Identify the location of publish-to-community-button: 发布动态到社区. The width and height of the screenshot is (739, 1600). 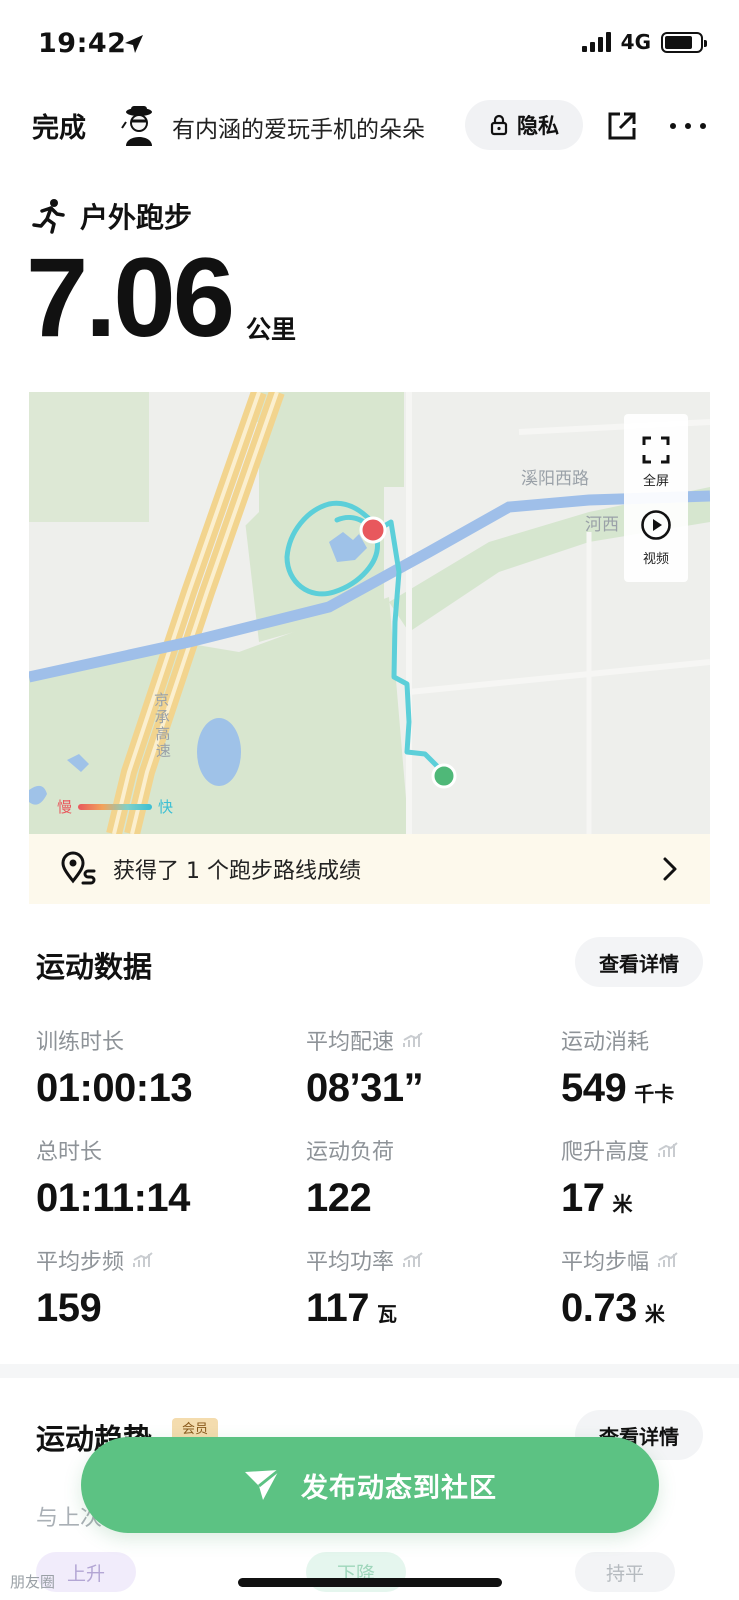
(370, 1485).